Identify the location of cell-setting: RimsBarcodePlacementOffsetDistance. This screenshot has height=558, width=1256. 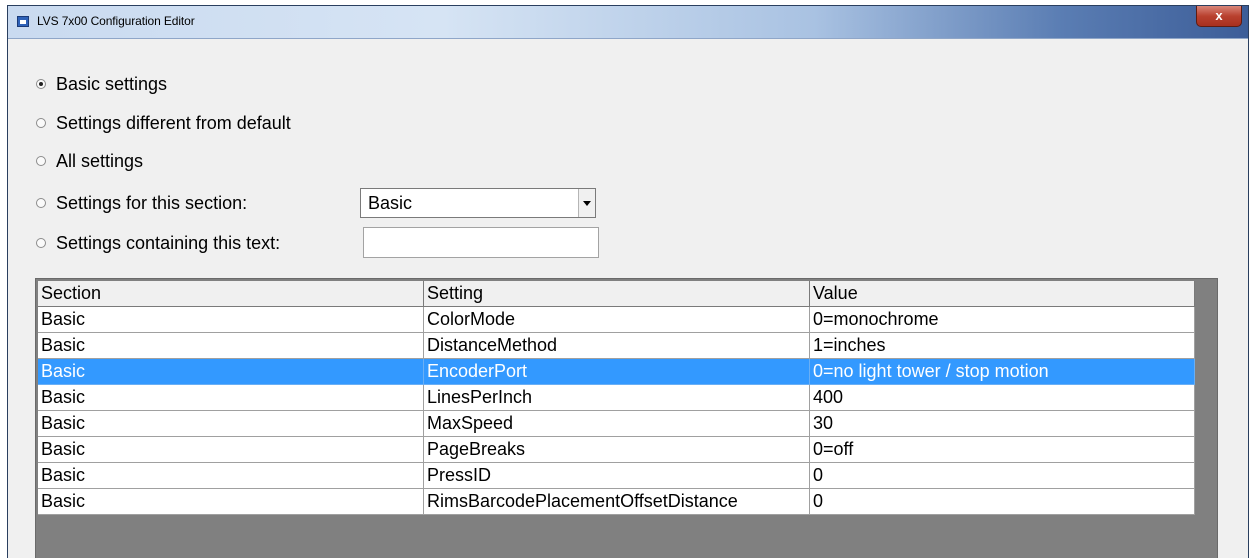
(617, 502).